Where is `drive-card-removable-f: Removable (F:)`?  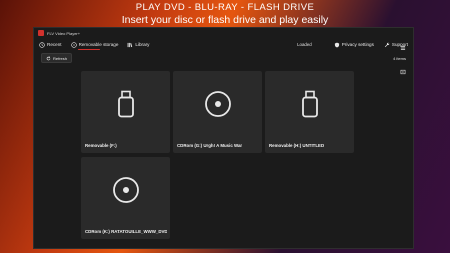
drive-card-removable-f: Removable (F:) is located at coordinates (125, 112).